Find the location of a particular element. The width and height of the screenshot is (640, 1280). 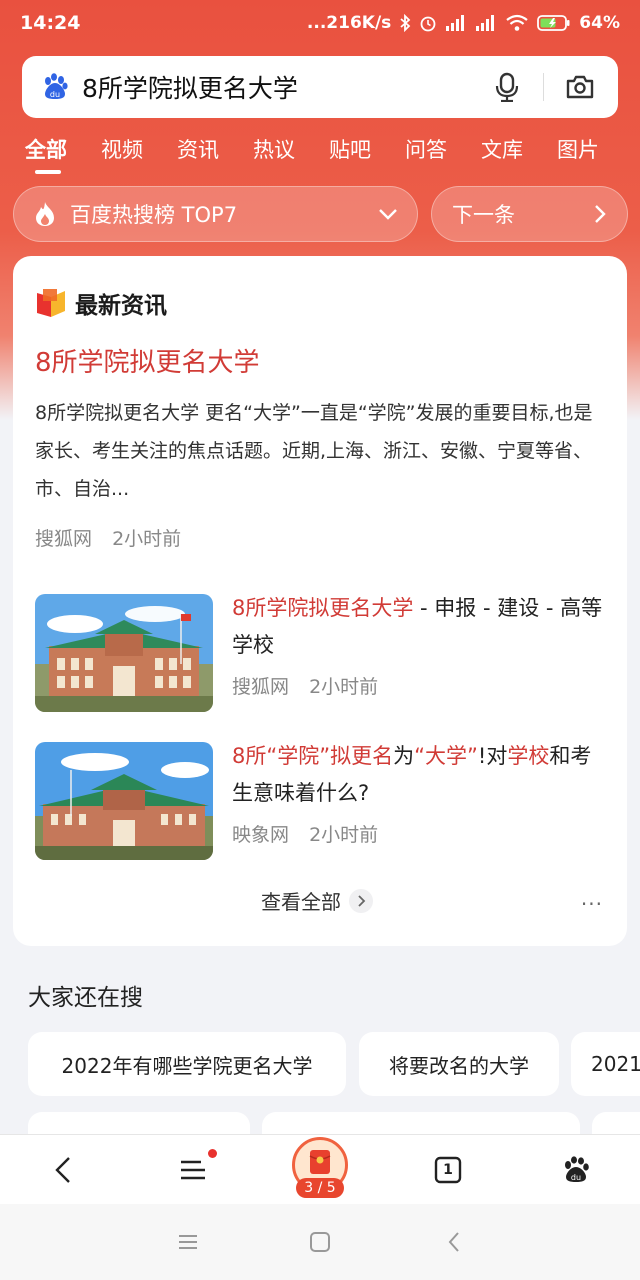

news-list-item: 8所“学院”拟更名为“大学”!对学校和考生意味着什么? 映象网 2小时前 is located at coordinates (320, 801).